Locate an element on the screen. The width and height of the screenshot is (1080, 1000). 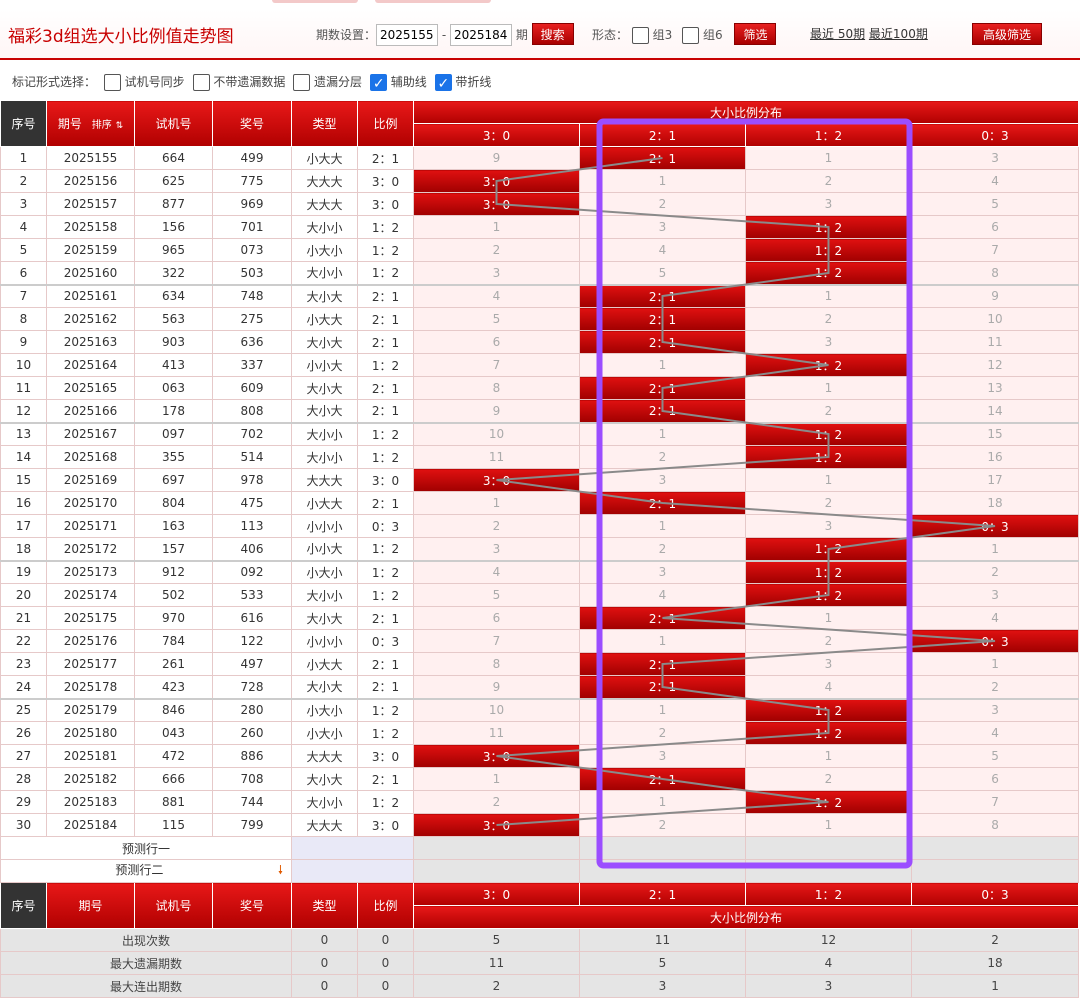
table-row: 15 2025169 697 978 大大大 3：0 3：0 3 1 17 is located at coordinates (540, 480).